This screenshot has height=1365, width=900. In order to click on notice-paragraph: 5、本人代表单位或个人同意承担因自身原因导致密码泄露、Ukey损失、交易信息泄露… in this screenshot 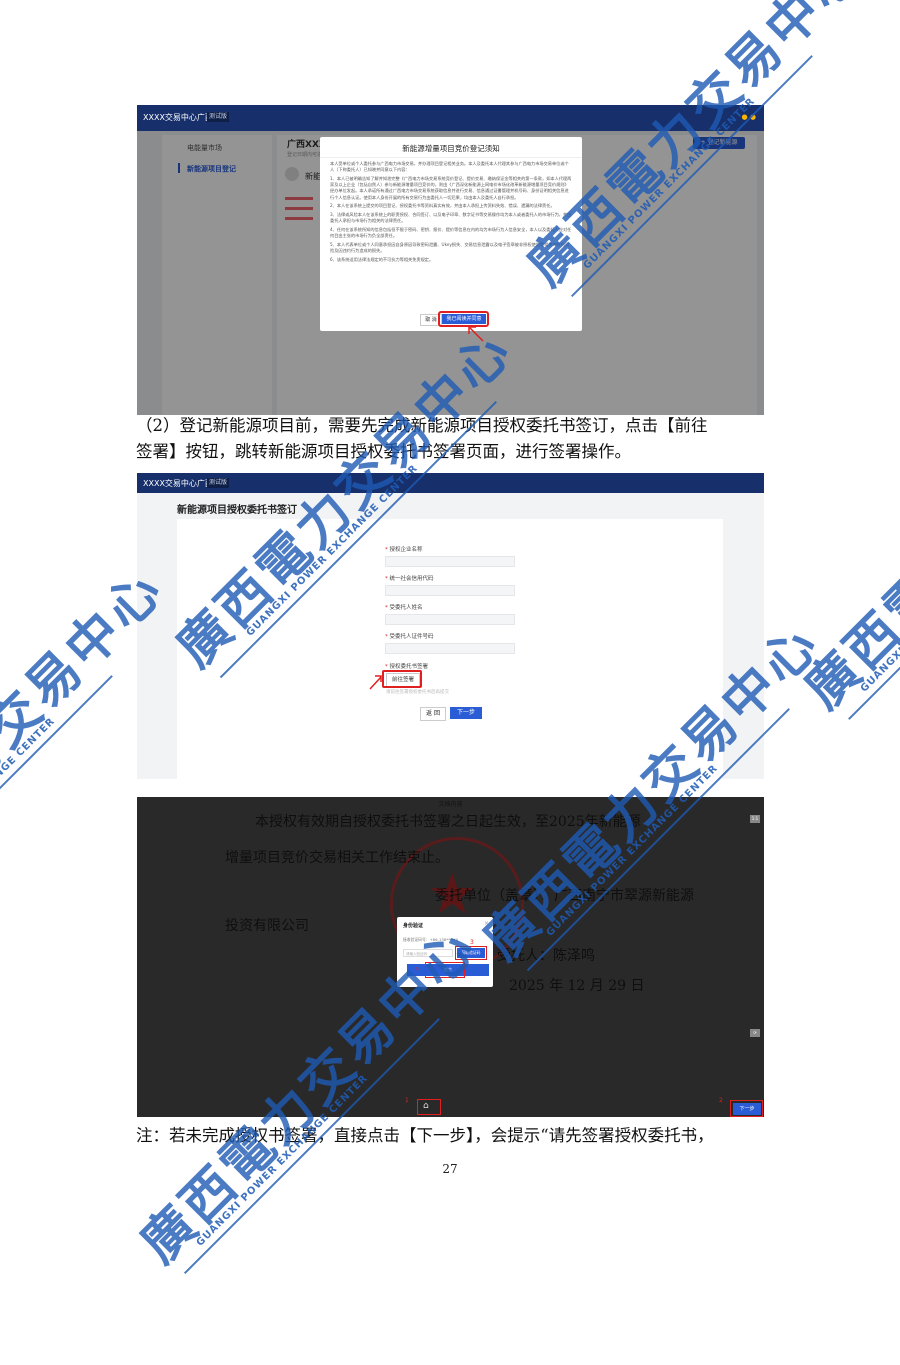, I will do `click(450, 247)`.